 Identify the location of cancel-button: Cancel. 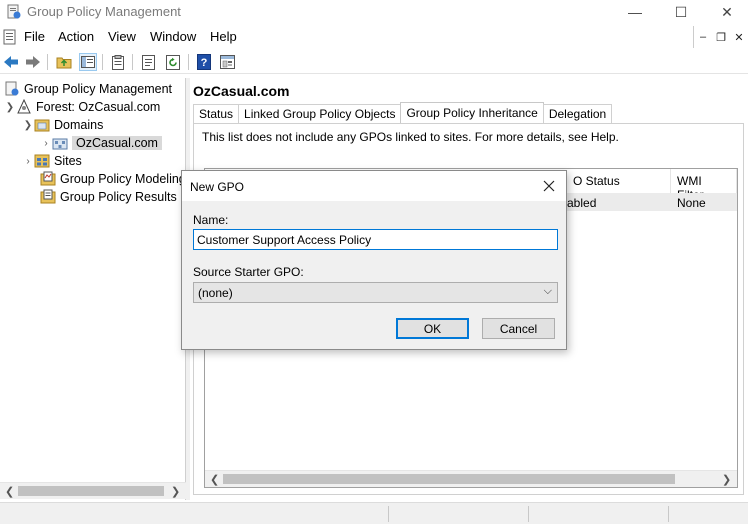
(518, 328).